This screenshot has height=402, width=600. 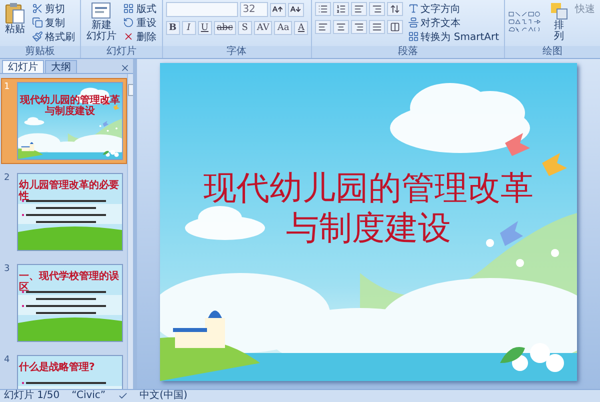 What do you see at coordinates (7, 179) in the screenshot?
I see `slide-number: 2` at bounding box center [7, 179].